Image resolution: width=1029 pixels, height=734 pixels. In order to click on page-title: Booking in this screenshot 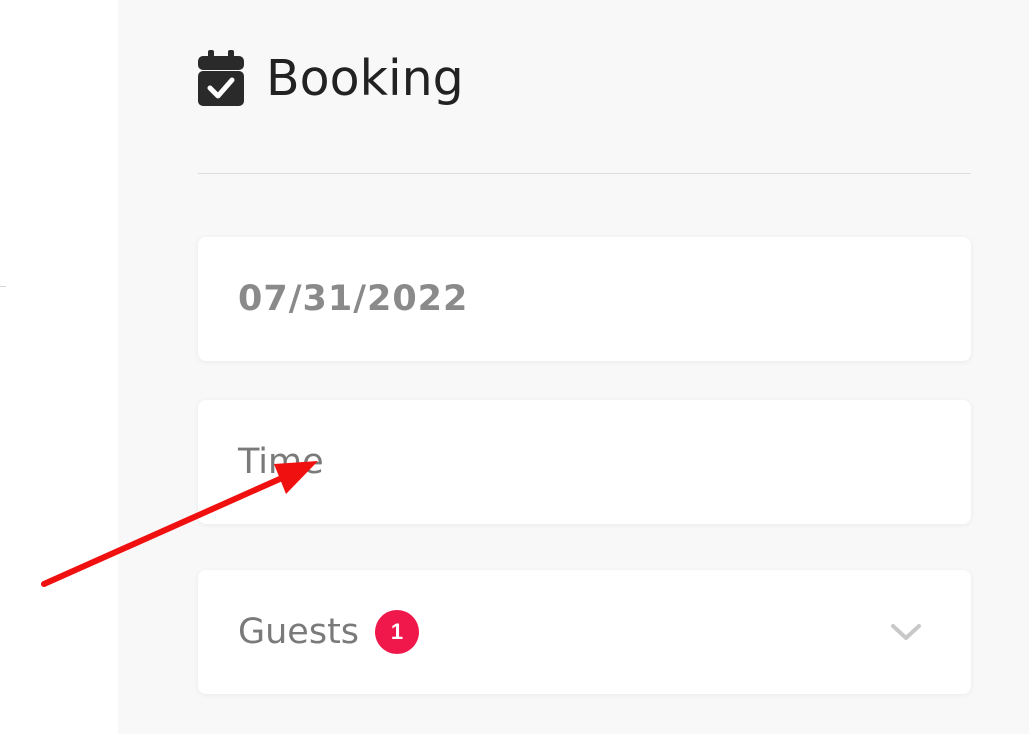, I will do `click(365, 78)`.